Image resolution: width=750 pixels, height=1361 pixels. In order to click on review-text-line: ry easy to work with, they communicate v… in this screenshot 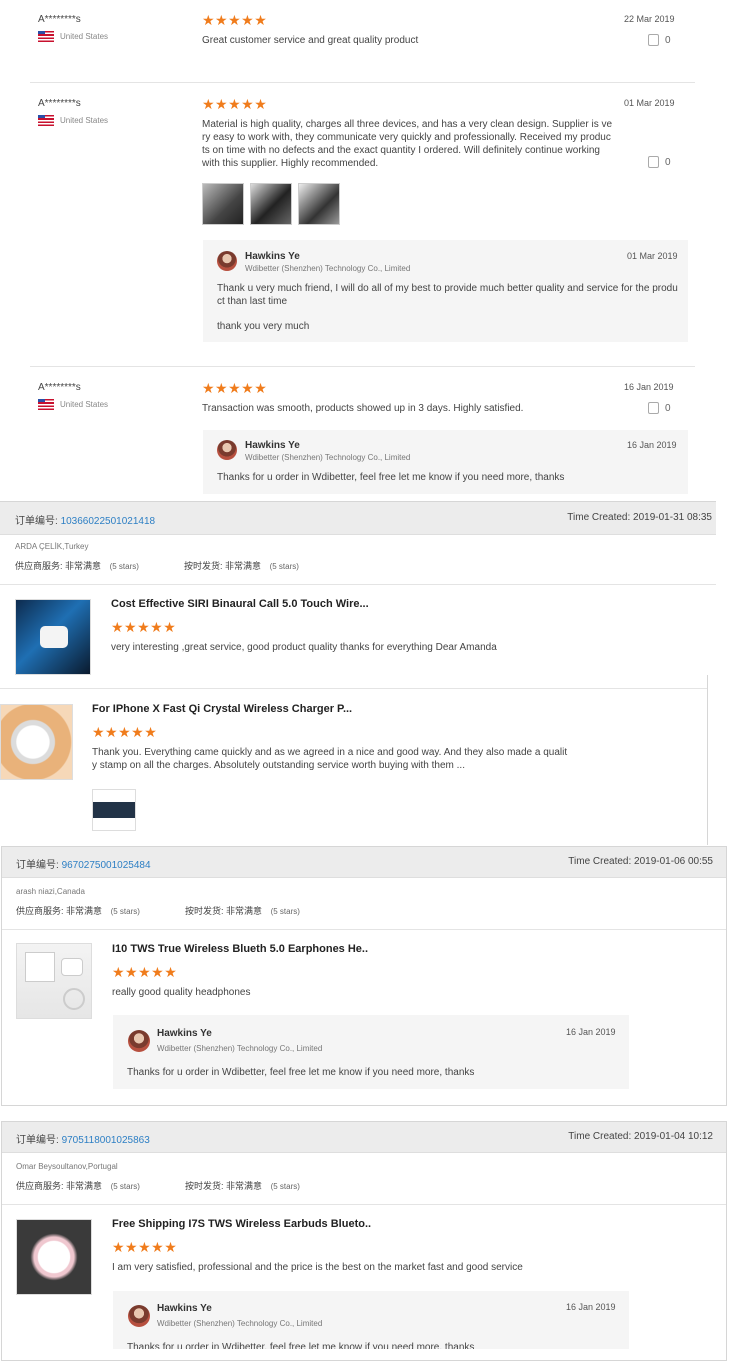, I will do `click(406, 137)`.